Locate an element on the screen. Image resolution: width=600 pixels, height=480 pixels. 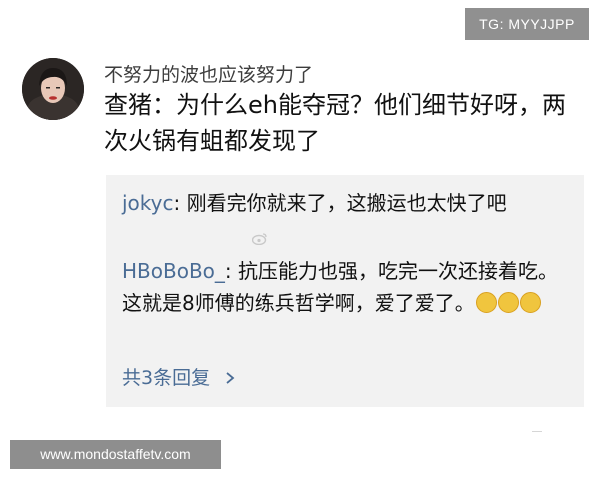
reply-username: HBoBoBo_ is located at coordinates (173, 271).